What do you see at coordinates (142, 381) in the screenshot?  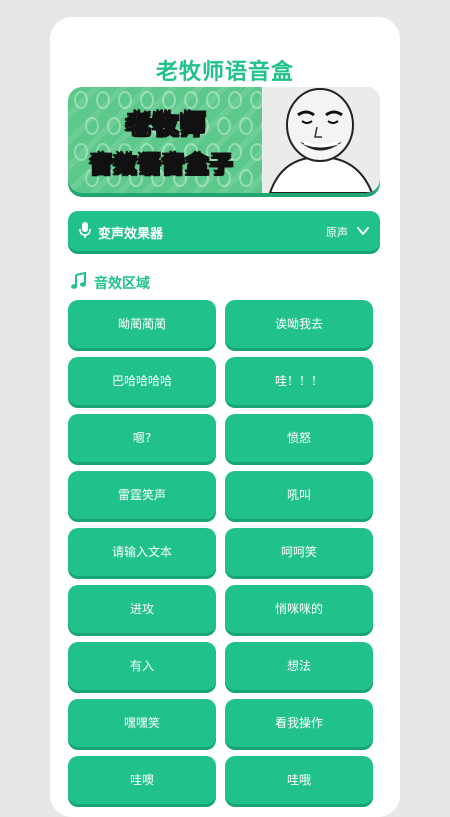 I see `sound-button: 巴哈哈哈哈` at bounding box center [142, 381].